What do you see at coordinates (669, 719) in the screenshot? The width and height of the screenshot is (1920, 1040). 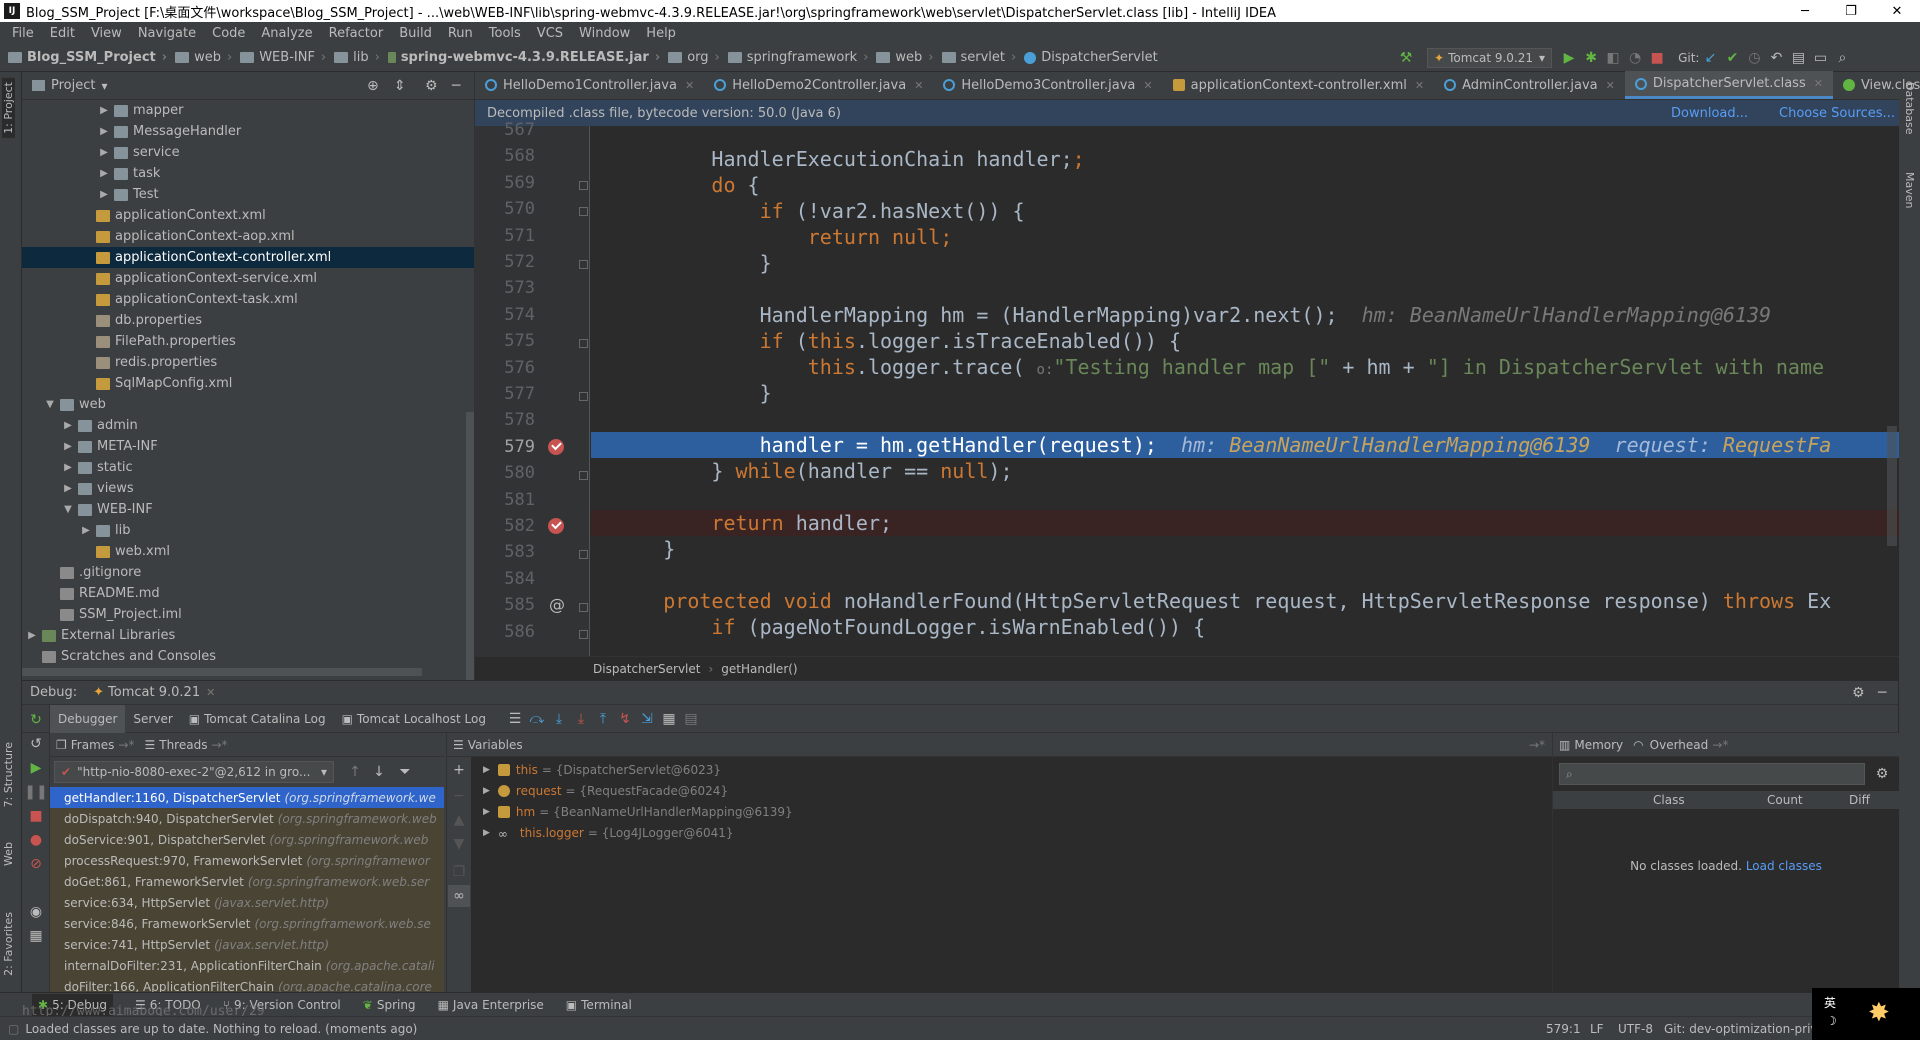 I see `evaluate-expression-icon: ▦` at bounding box center [669, 719].